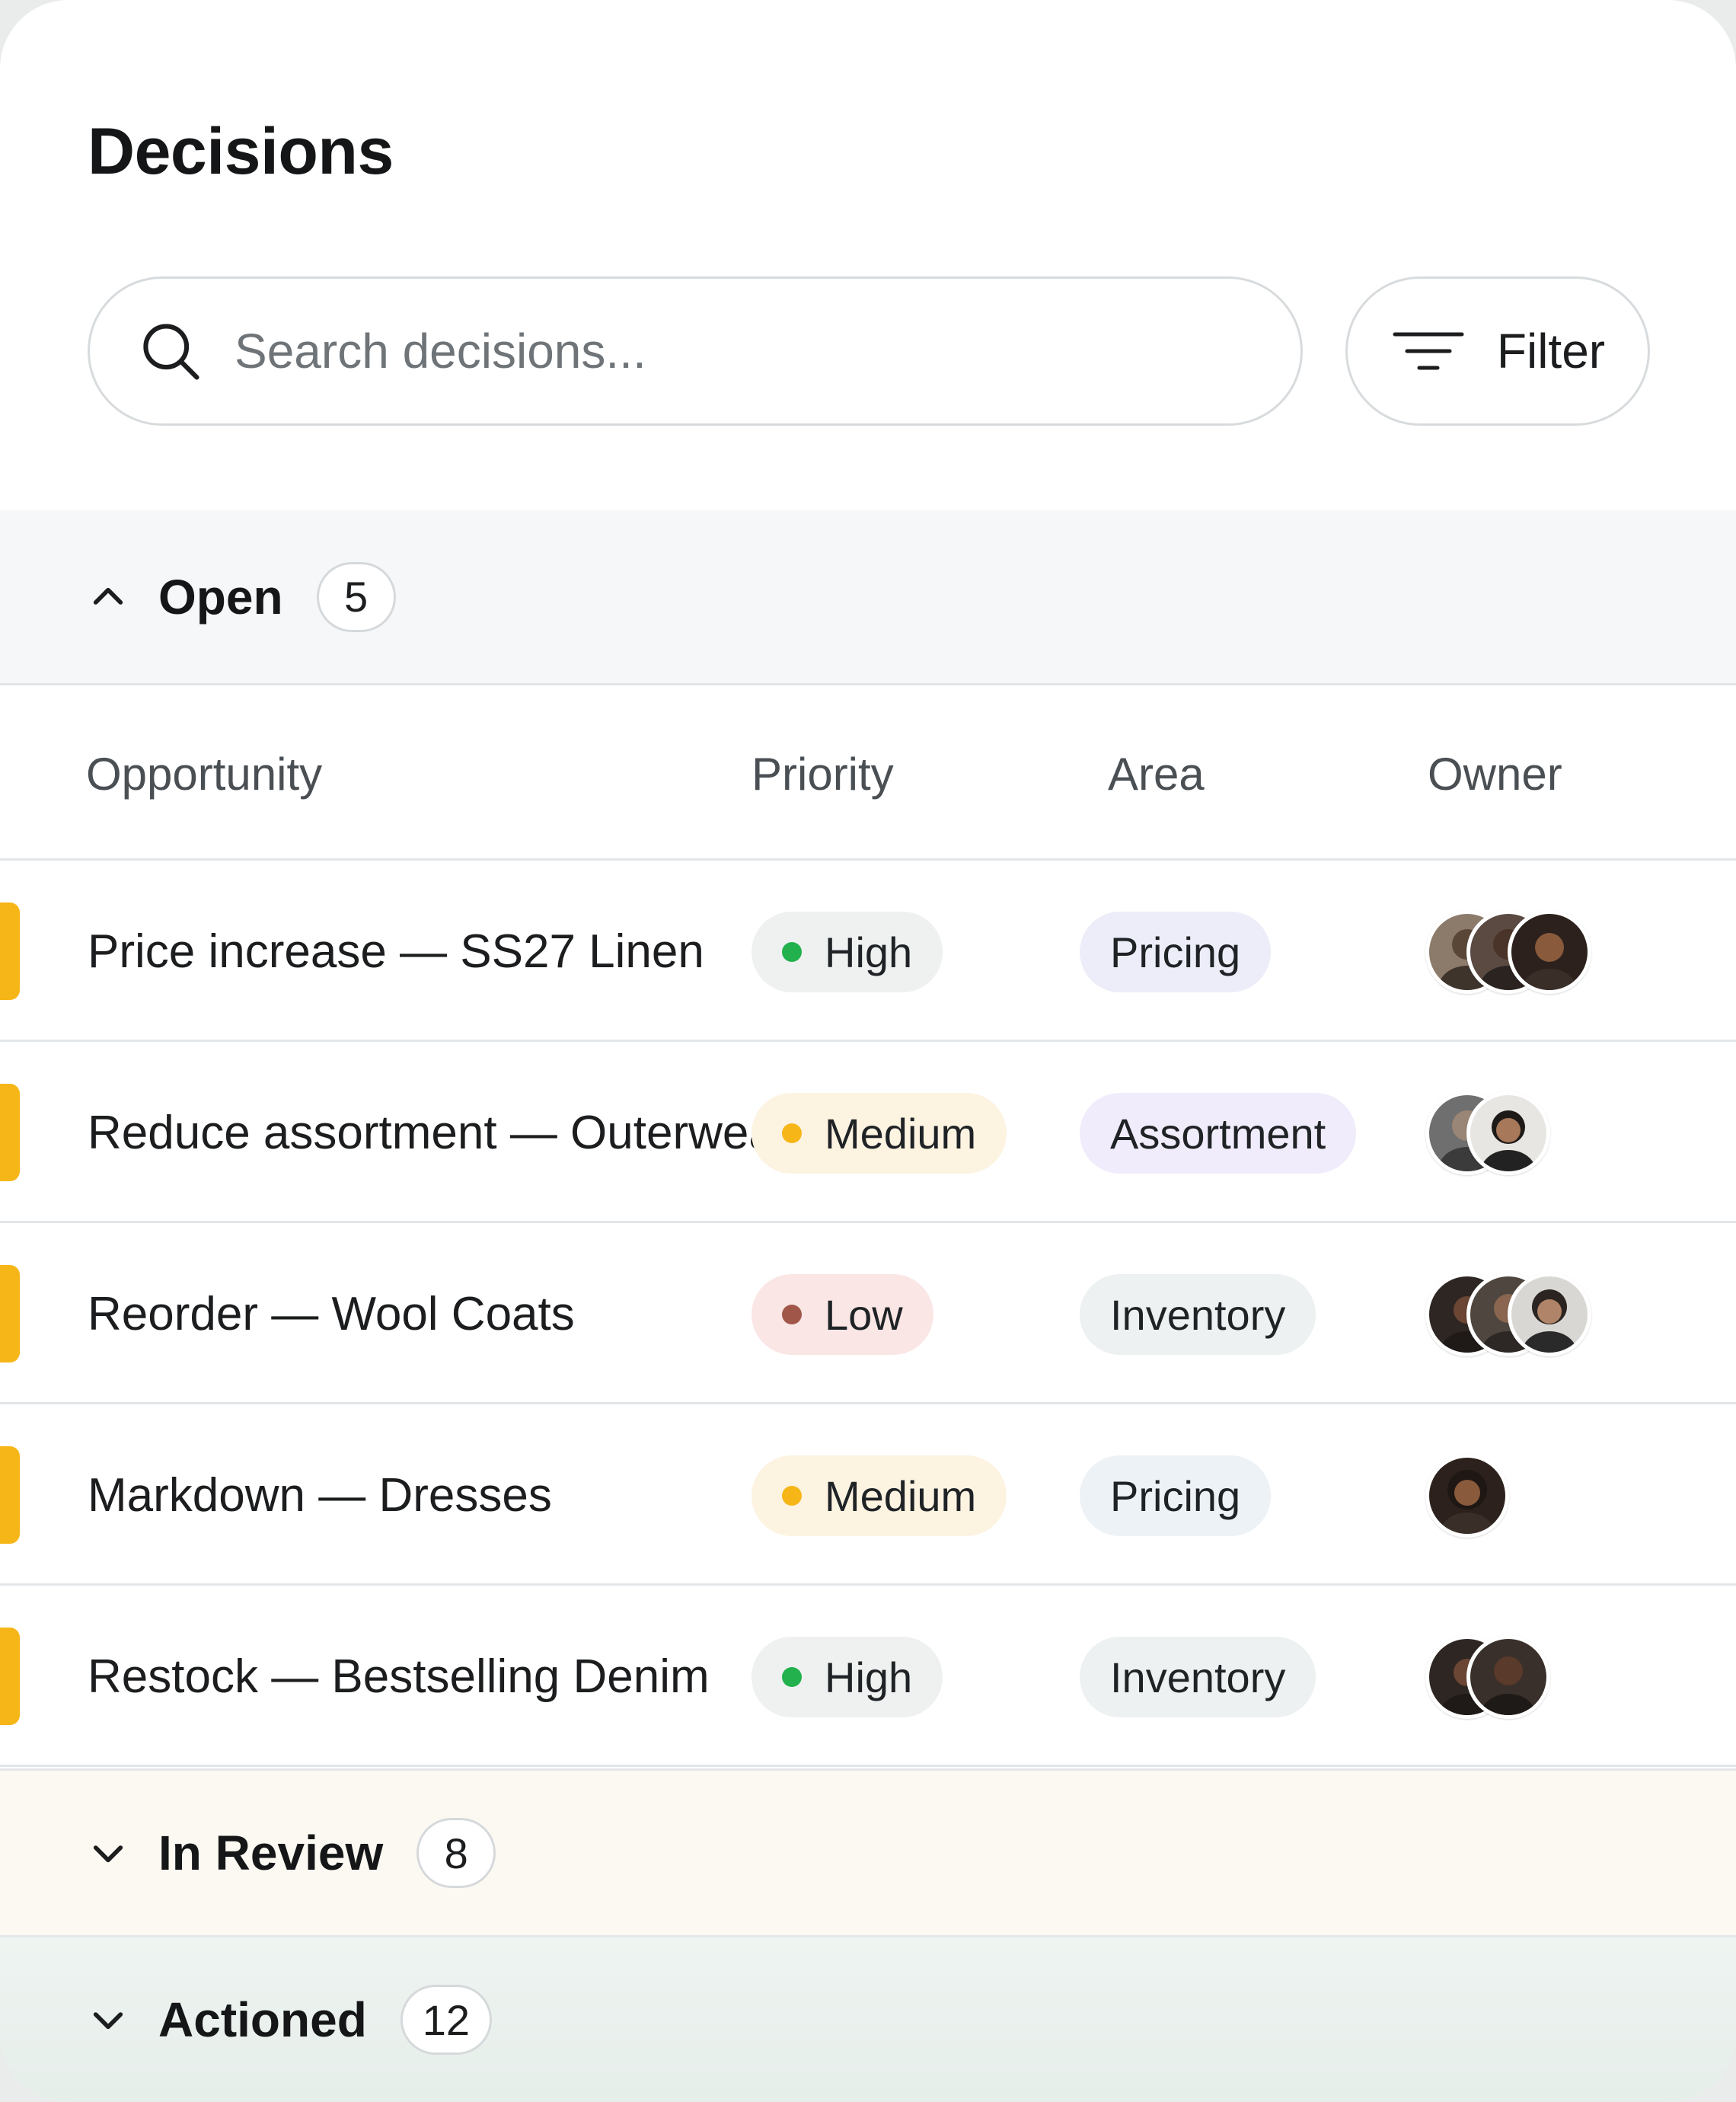 The image size is (1736, 2102). I want to click on section-open-label: Open, so click(220, 597).